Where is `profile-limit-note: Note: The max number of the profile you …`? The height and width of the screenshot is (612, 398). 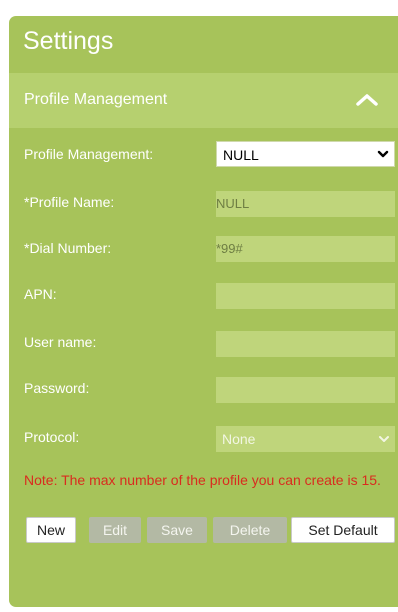 profile-limit-note: Note: The max number of the profile you … is located at coordinates (202, 480).